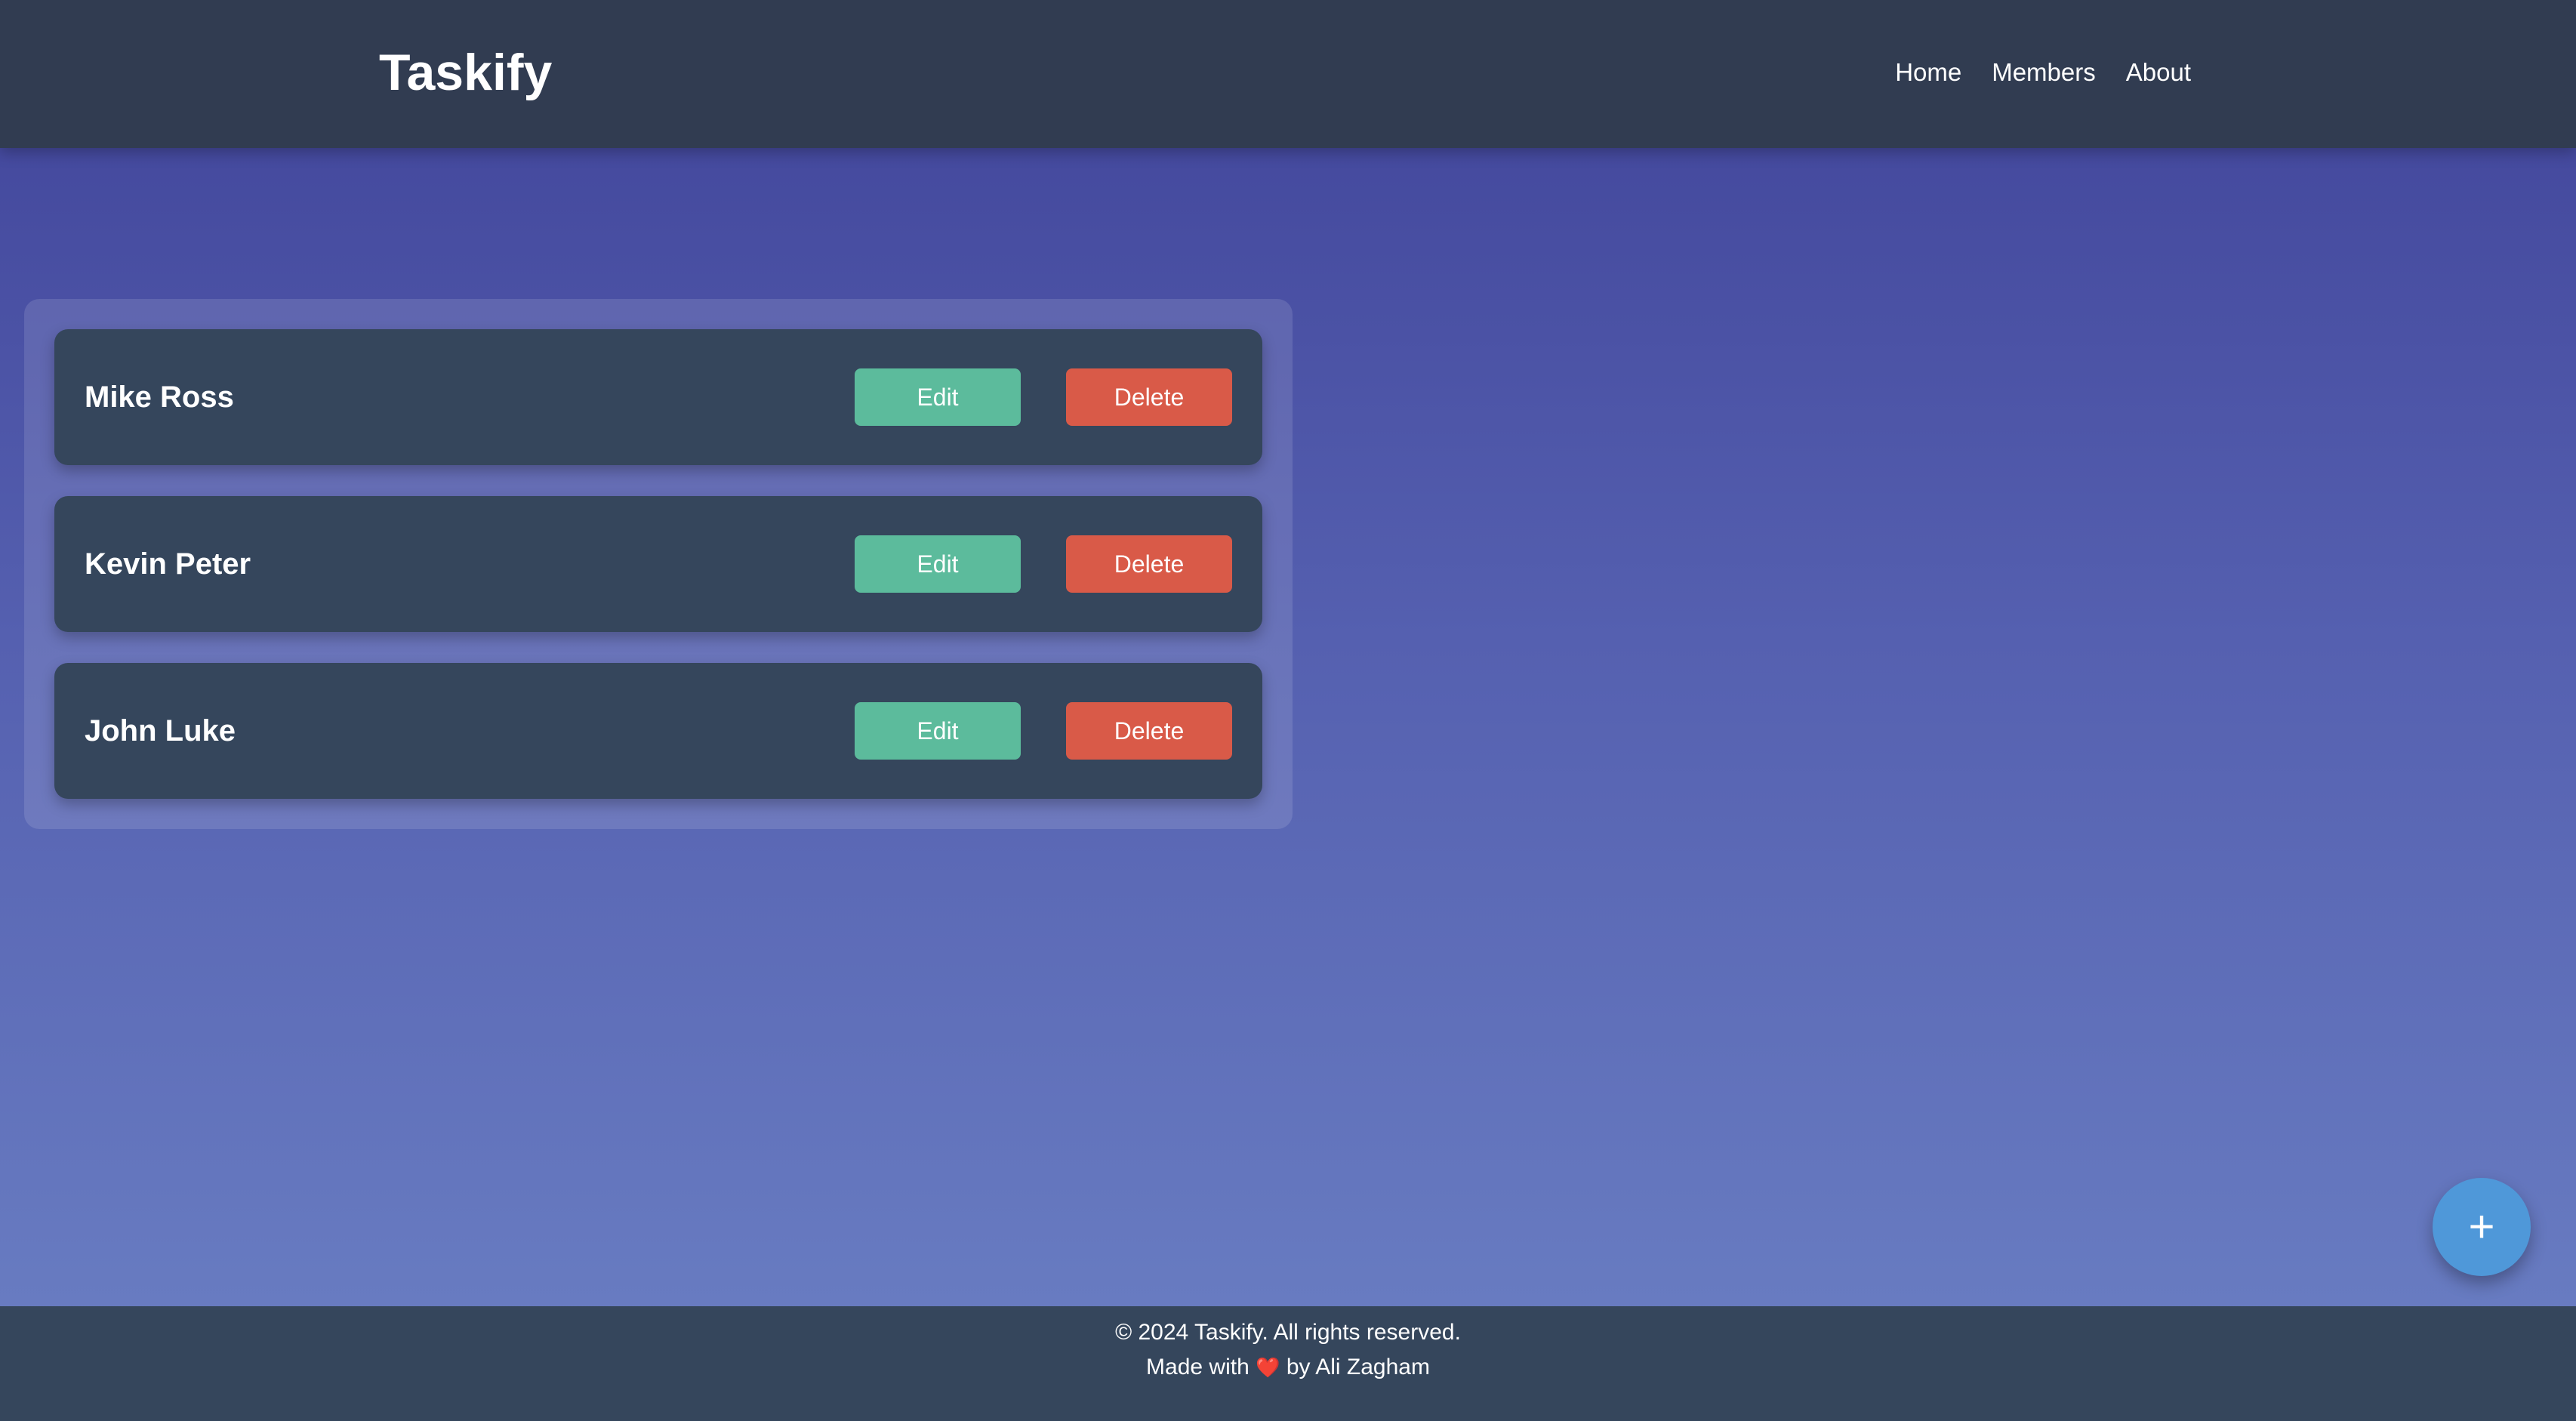 The height and width of the screenshot is (1421, 2576). What do you see at coordinates (1288, 1332) in the screenshot?
I see `copyright-text: © 2024 Taskify. All rights reserved.` at bounding box center [1288, 1332].